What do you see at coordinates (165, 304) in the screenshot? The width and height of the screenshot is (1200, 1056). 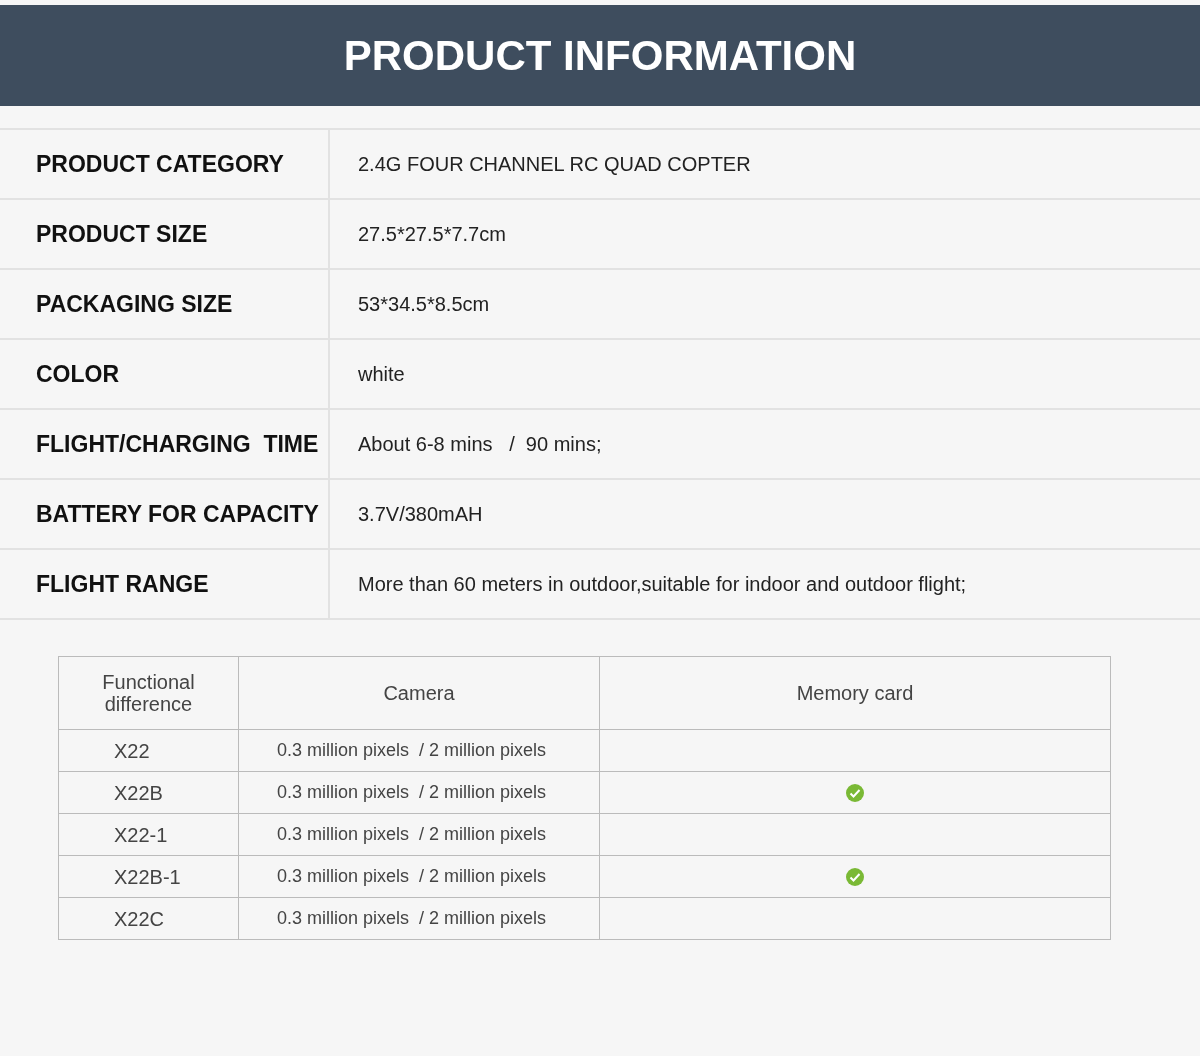 I see `spec-label: PACKAGING SIZE` at bounding box center [165, 304].